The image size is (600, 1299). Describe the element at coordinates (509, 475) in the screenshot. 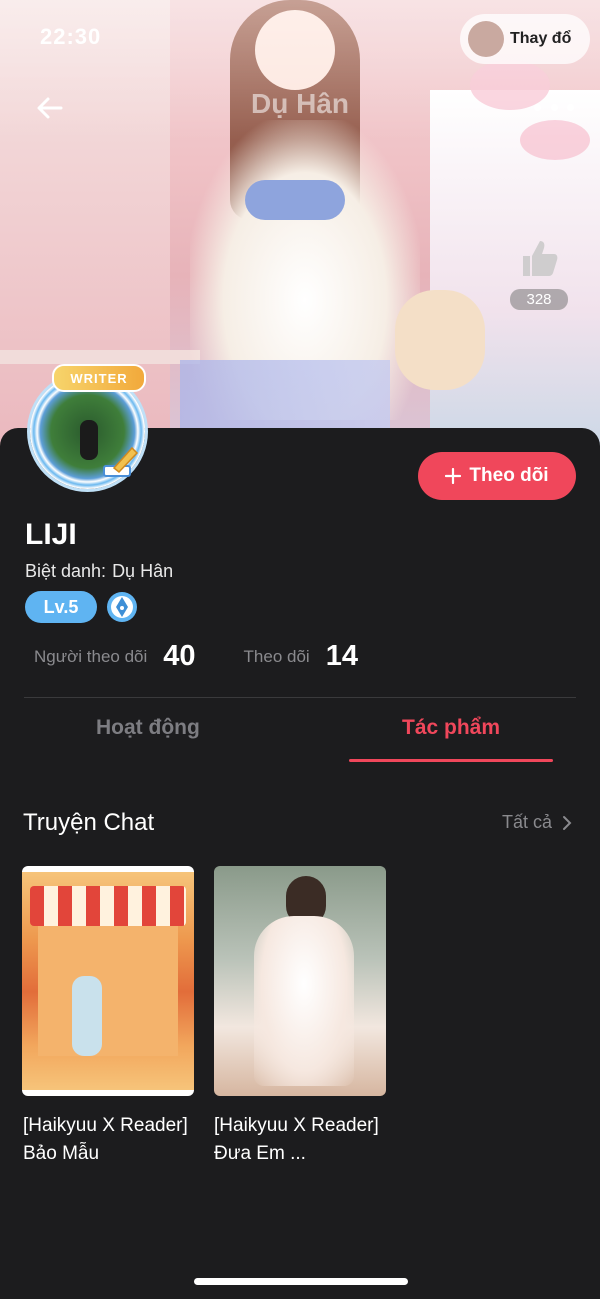

I see `follow-button-label: Theo dõi` at that location.